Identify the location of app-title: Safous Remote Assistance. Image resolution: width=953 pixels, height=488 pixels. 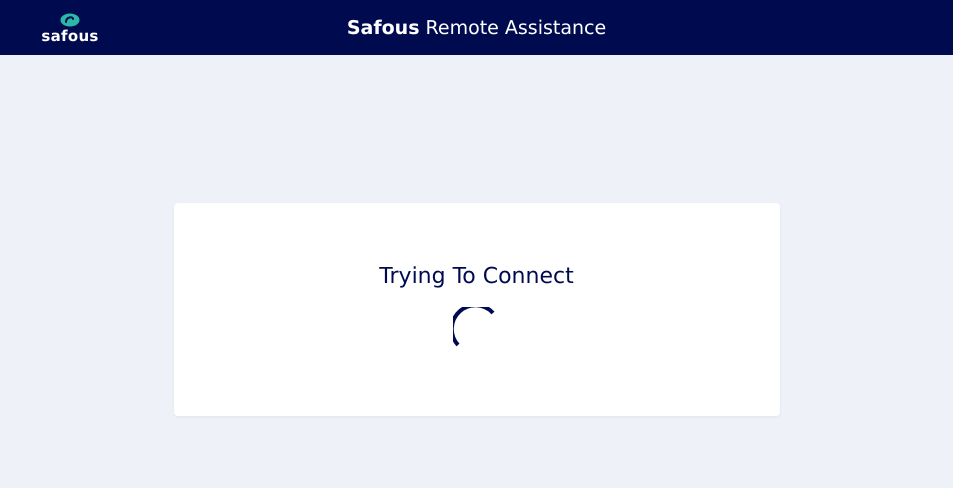
(476, 27).